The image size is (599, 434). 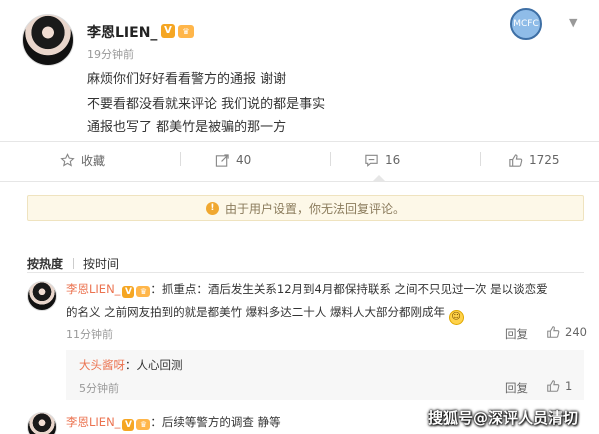 I want to click on author-avatar, so click(x=48, y=40).